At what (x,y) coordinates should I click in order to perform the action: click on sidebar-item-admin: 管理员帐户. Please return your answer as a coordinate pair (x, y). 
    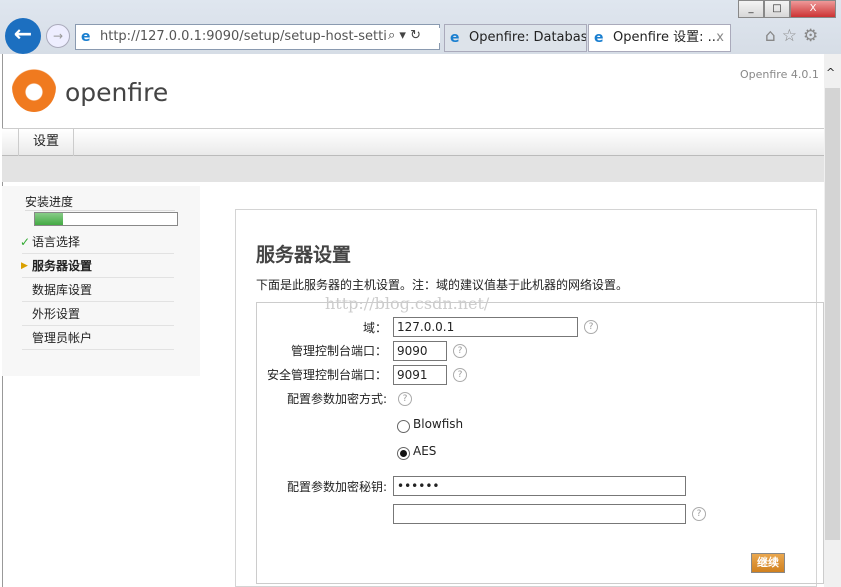
    Looking at the image, I should click on (98, 338).